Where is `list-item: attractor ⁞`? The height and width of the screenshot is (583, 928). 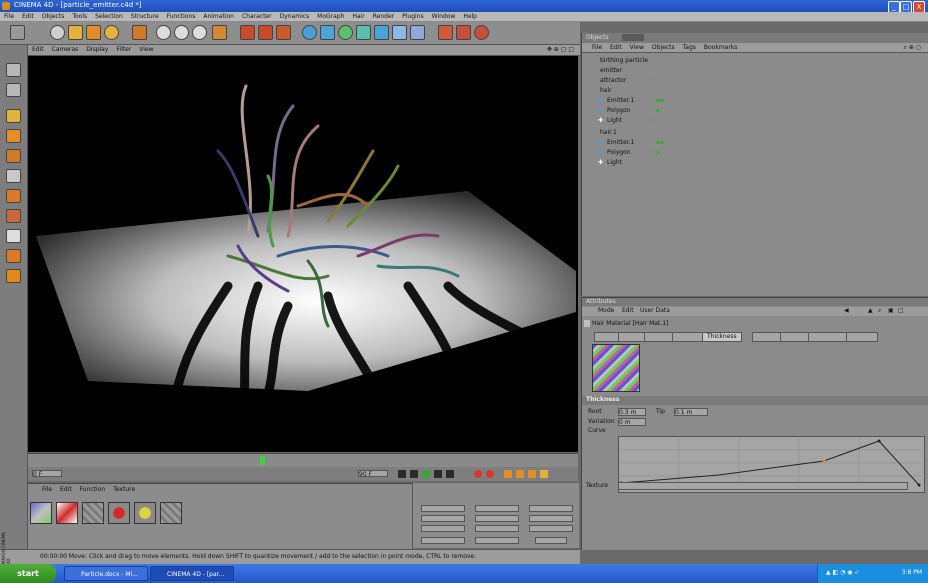
list-item: attractor ⁞ is located at coordinates (755, 81).